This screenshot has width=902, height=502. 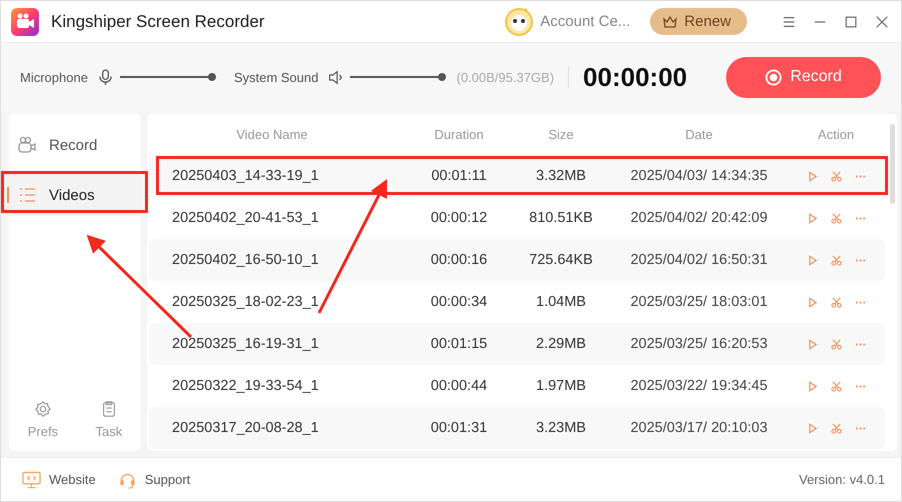 I want to click on system-sound-label: System Sound, so click(x=276, y=77).